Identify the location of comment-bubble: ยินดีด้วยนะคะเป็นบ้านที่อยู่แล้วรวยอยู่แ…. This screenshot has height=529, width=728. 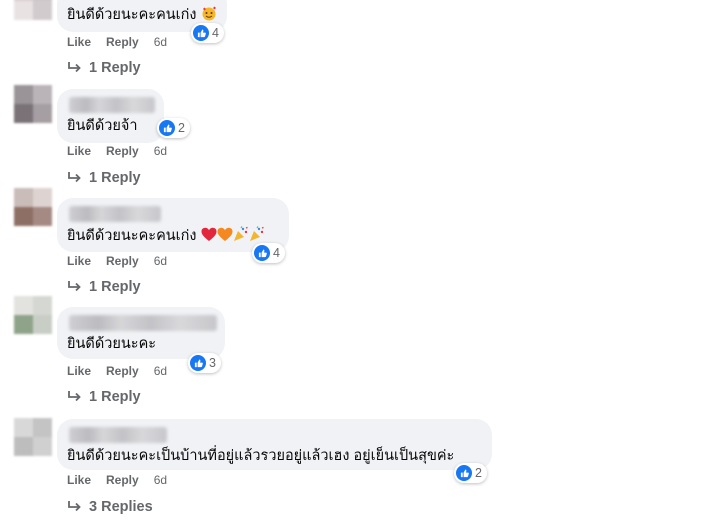
(274, 444).